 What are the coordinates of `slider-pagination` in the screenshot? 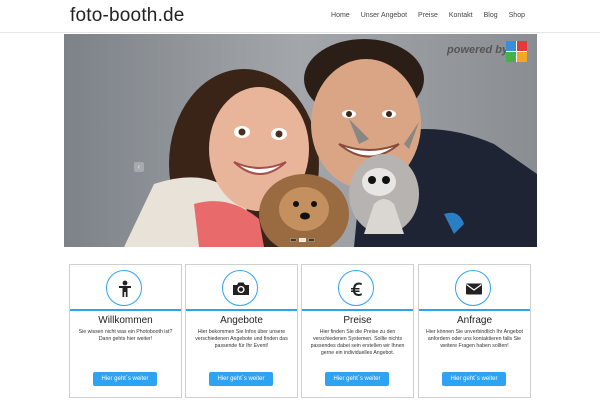 It's located at (302, 240).